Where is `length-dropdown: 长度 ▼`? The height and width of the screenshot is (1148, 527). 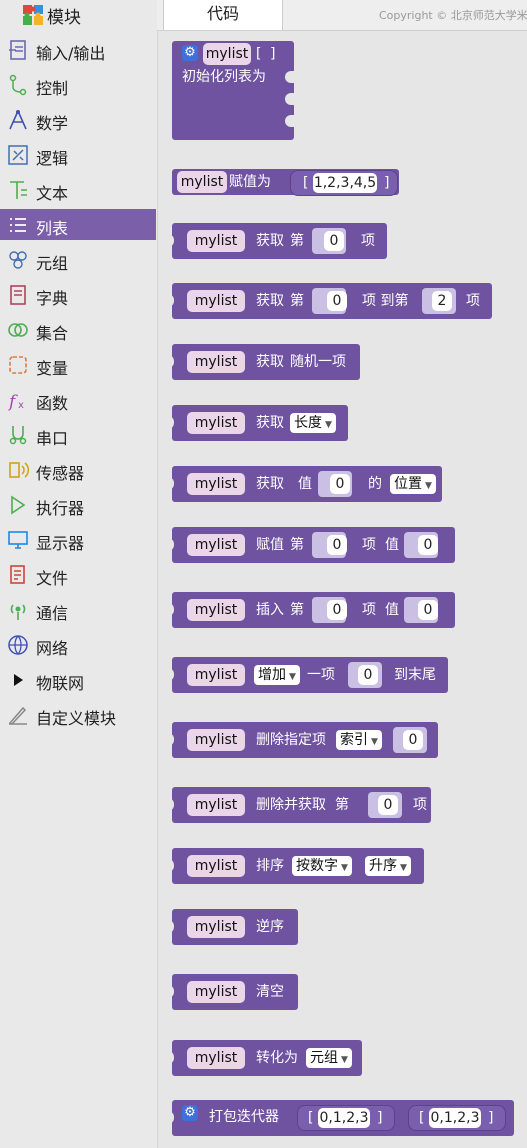
length-dropdown: 长度 ▼ is located at coordinates (313, 423).